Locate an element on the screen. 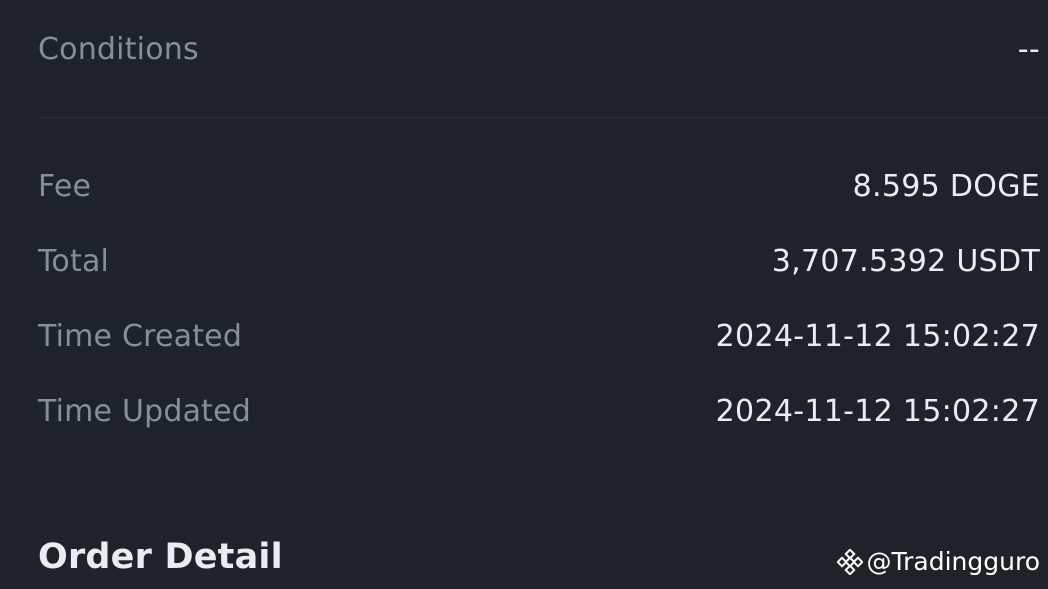  fee-label: Fee is located at coordinates (65, 186).